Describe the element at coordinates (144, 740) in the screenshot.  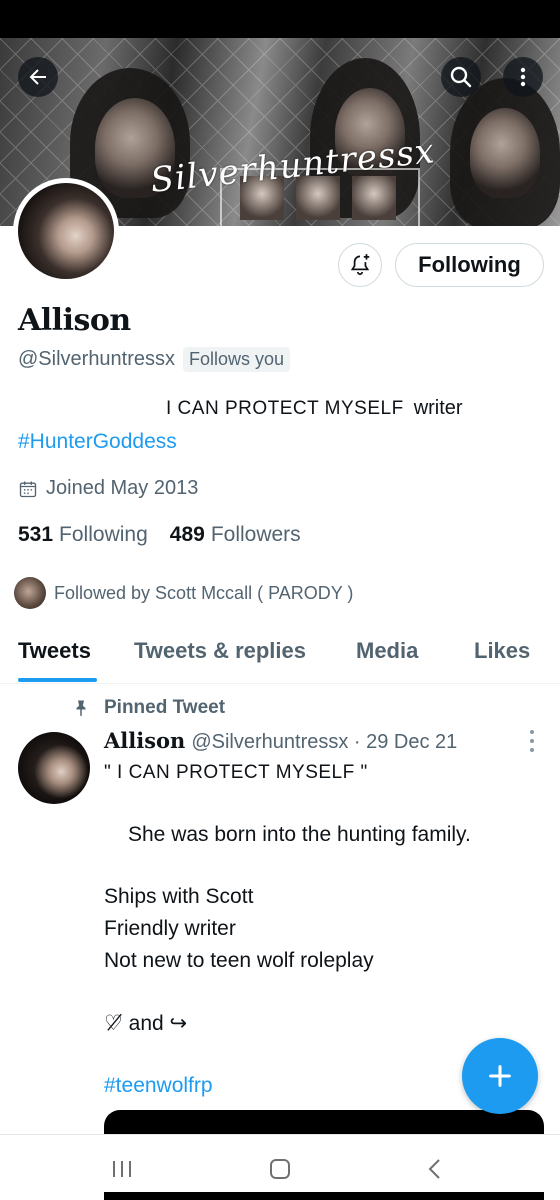
I see `tweet-author-name: Allison` at that location.